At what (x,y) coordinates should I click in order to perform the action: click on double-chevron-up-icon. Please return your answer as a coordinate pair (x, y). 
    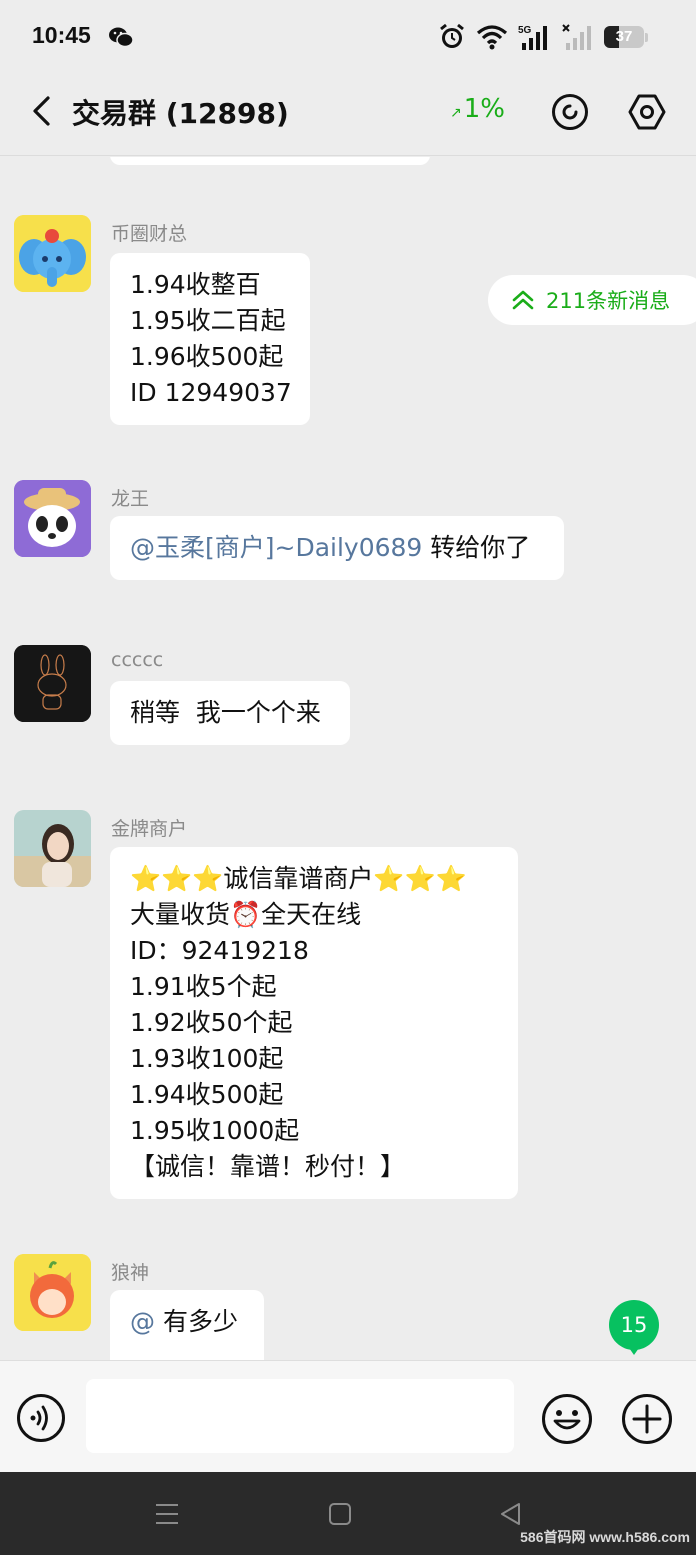
    Looking at the image, I should click on (523, 300).